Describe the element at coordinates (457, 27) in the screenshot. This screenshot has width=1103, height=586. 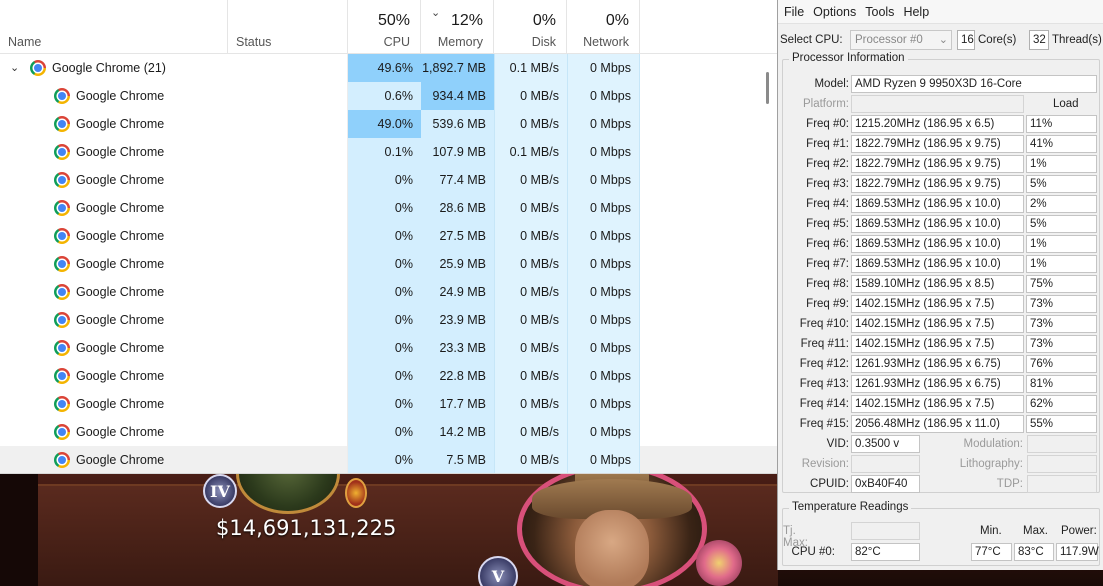
I see `column-memory: ⌄ 12% Memory` at that location.